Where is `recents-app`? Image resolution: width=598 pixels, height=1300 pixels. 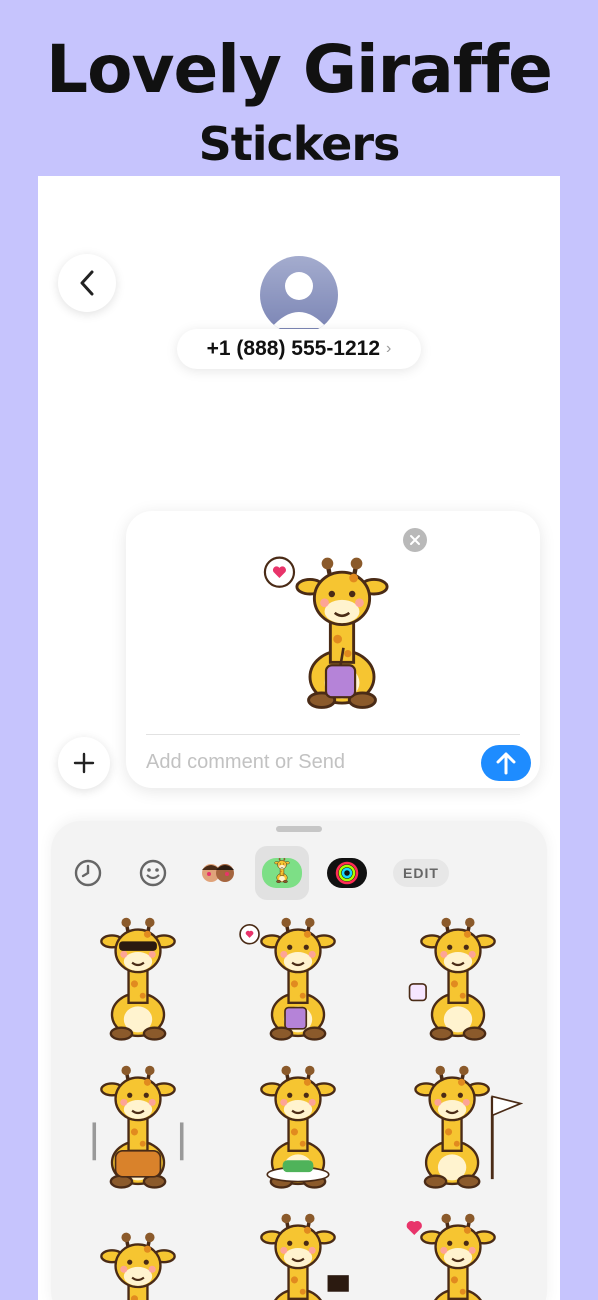 recents-app is located at coordinates (88, 873).